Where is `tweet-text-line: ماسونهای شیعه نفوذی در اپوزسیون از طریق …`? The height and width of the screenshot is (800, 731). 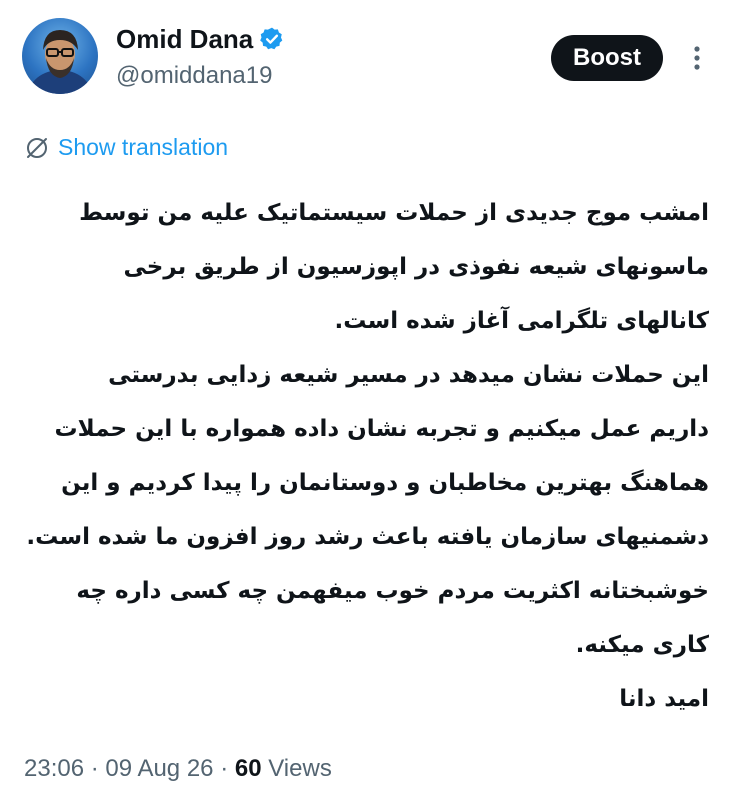 tweet-text-line: ماسونهای شیعه نفوذی در اپوزسیون از طریق … is located at coordinates (416, 267).